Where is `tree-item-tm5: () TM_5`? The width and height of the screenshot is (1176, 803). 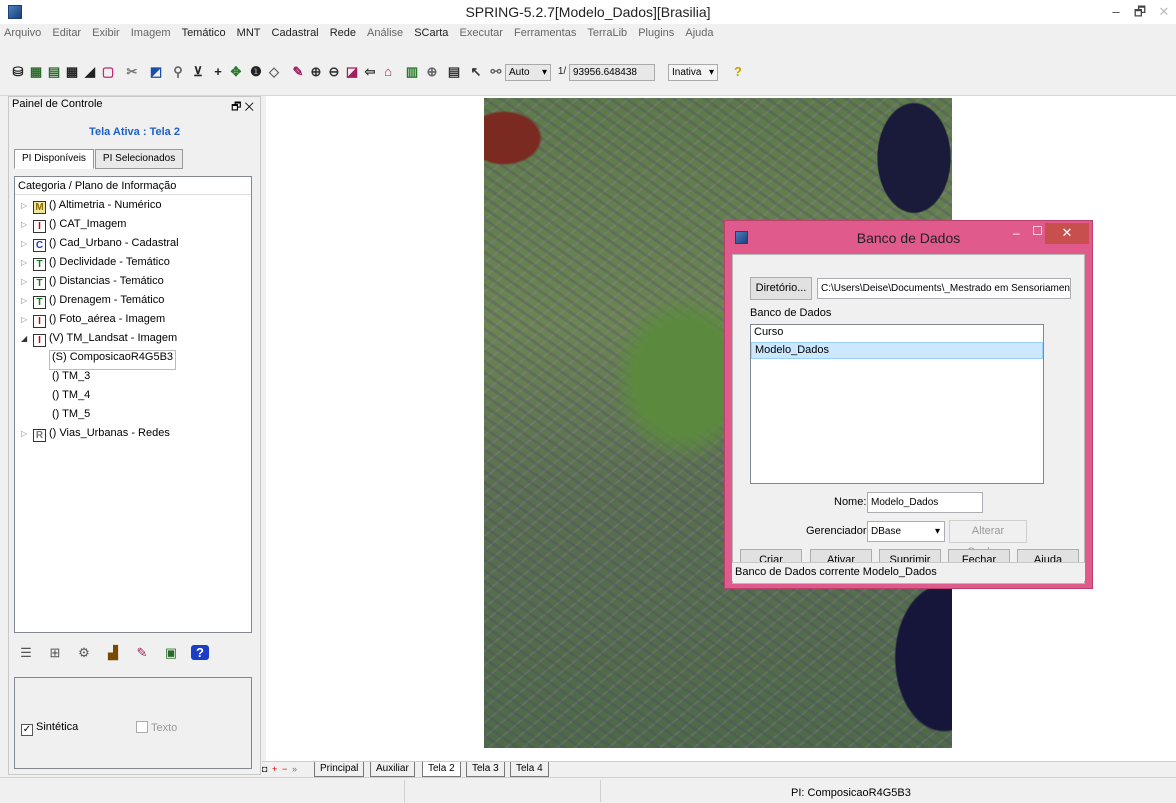
tree-item-tm5: () TM_5 is located at coordinates (71, 417).